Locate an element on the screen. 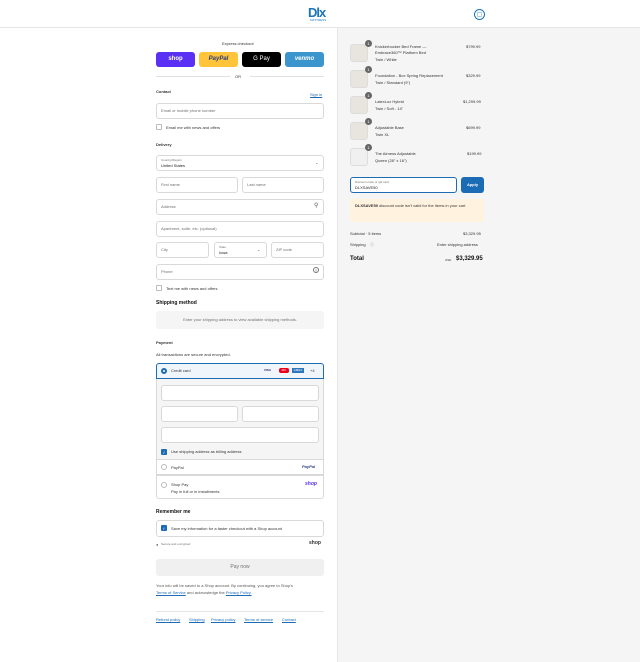 Image resolution: width=640 pixels, height=662 pixels. sign-in-link: Sign in is located at coordinates (316, 94).